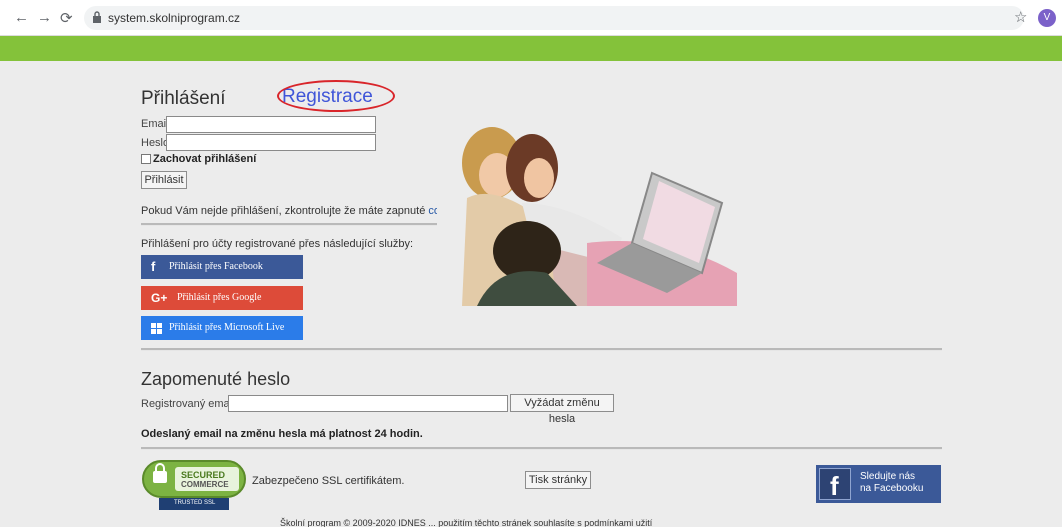 The width and height of the screenshot is (1062, 527). Describe the element at coordinates (1020, 17) in the screenshot. I see `bookmark-star-icon: ☆` at that location.